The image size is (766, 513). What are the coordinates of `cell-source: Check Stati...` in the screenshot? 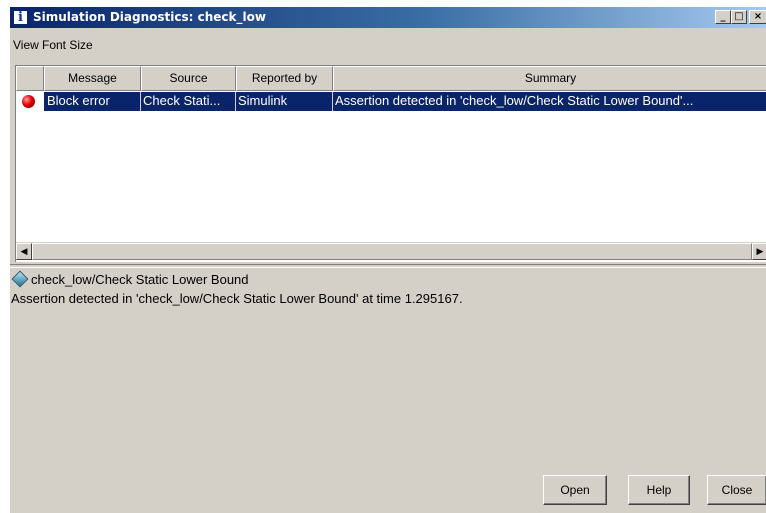 It's located at (188, 101).